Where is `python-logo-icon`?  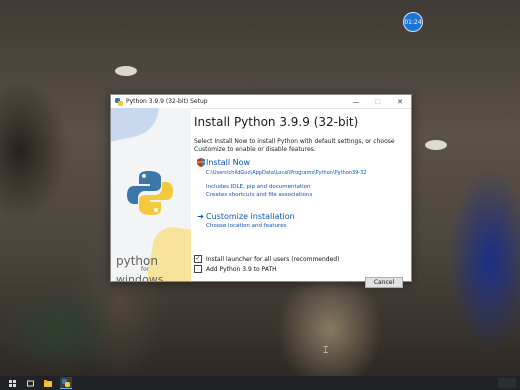 python-logo-icon is located at coordinates (150, 193).